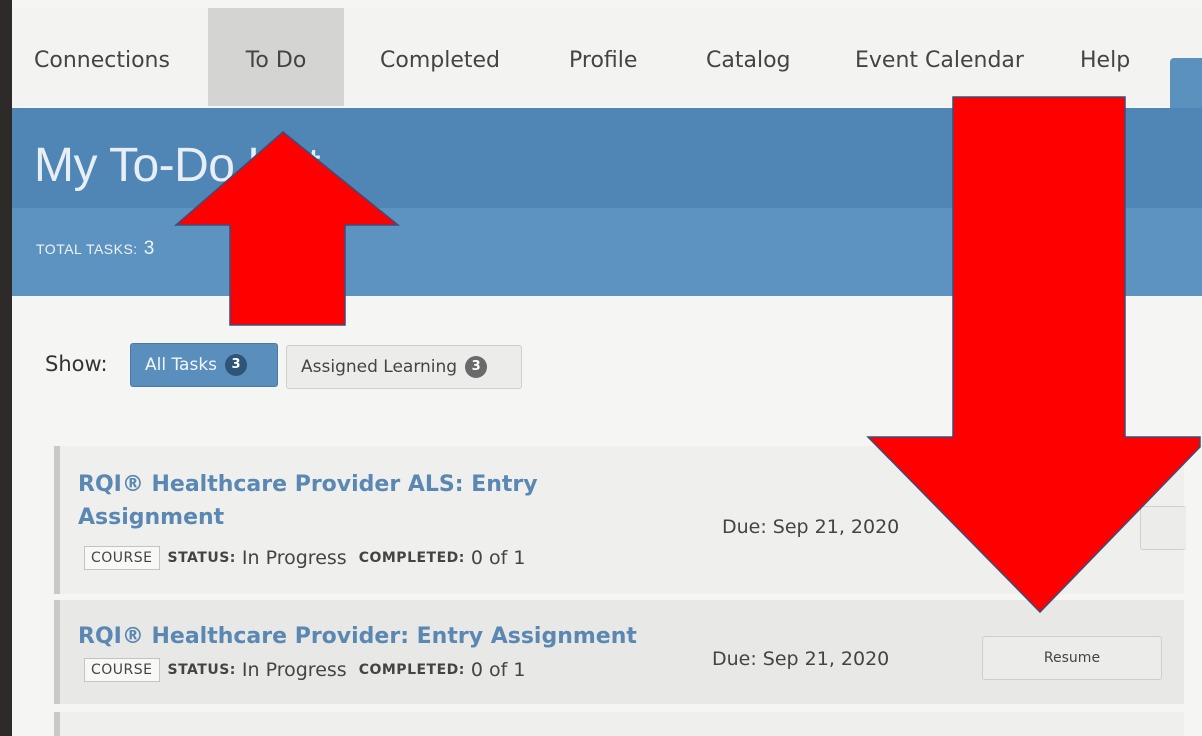 The image size is (1202, 736). What do you see at coordinates (287, 228) in the screenshot?
I see `red-up-arrow-icon` at bounding box center [287, 228].